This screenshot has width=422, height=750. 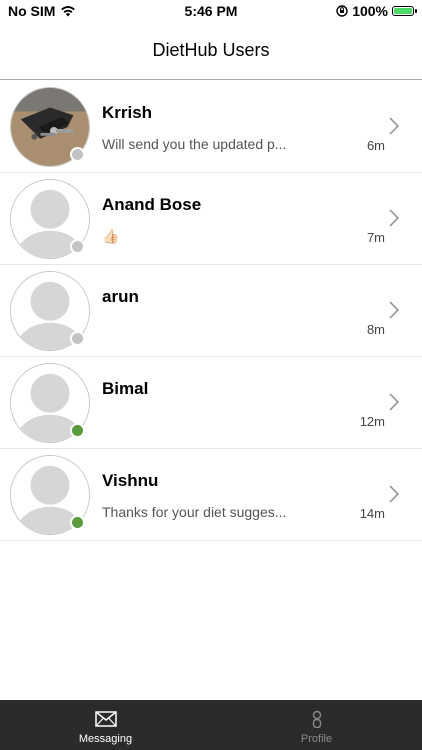 I want to click on tab-bar: Messaging Profile, so click(x=211, y=725).